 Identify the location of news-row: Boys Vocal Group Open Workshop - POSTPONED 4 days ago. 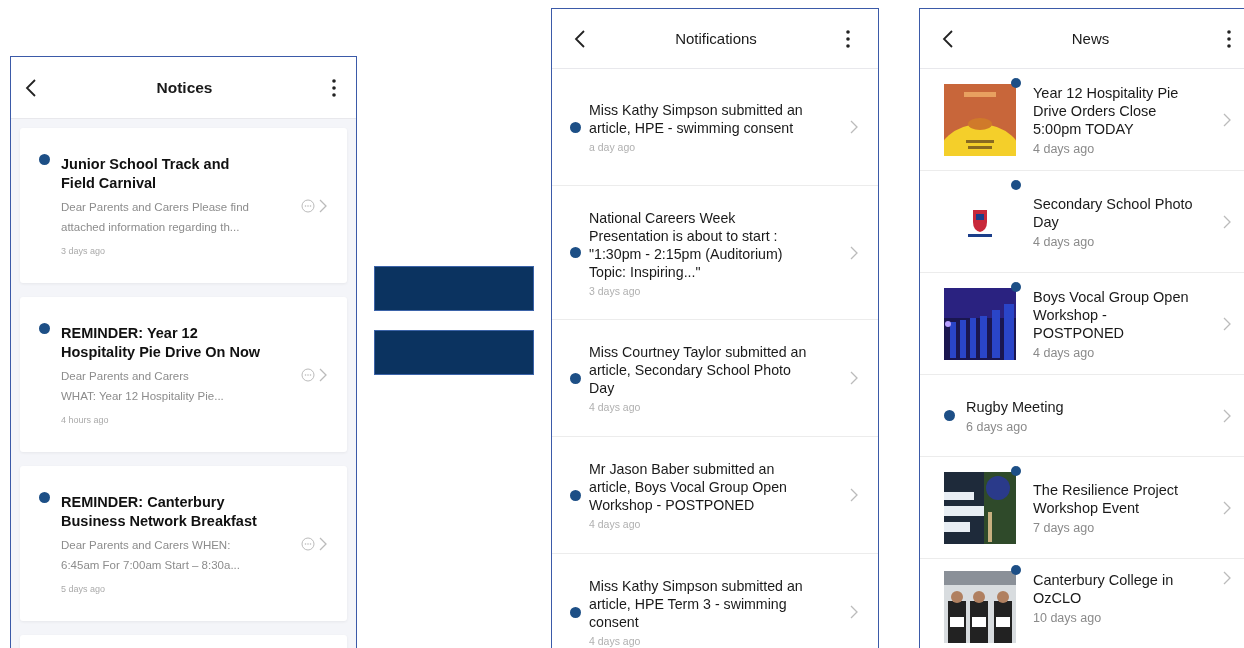
(1082, 324).